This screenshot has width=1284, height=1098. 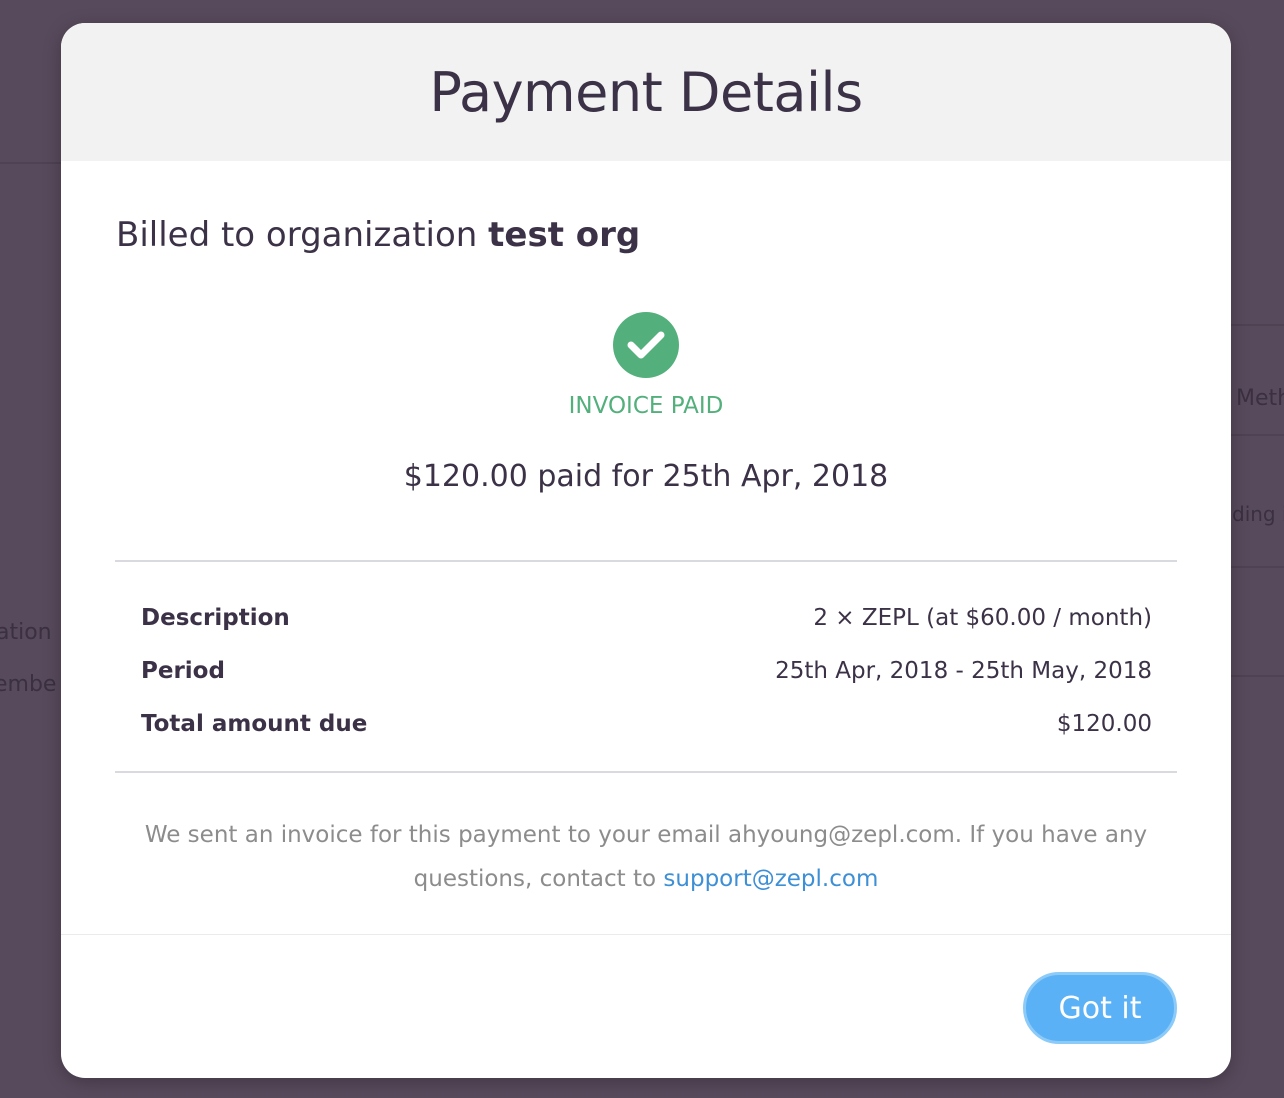 I want to click on detail-value: $120.00, so click(x=1104, y=723).